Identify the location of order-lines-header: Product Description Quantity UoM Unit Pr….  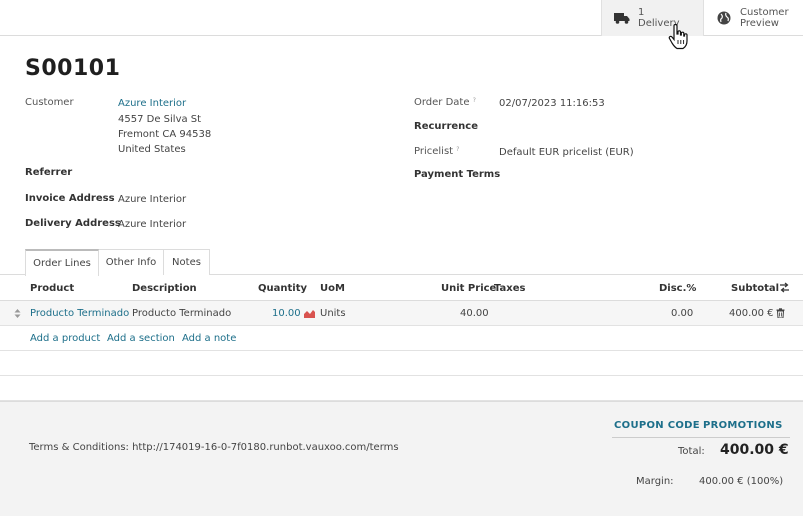
(401, 288).